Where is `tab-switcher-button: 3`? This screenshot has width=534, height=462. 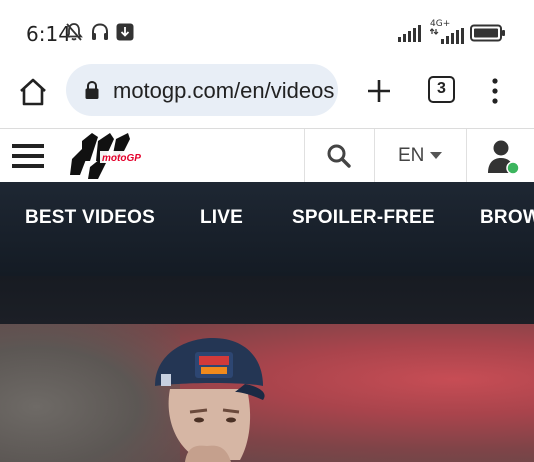 tab-switcher-button: 3 is located at coordinates (441, 89).